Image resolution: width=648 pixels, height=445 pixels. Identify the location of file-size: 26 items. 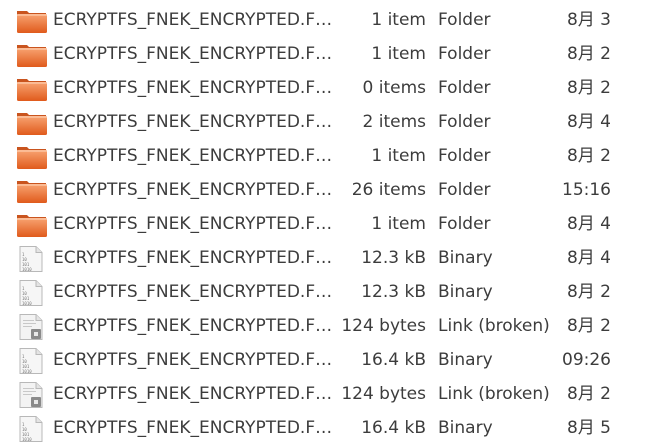
(388, 190).